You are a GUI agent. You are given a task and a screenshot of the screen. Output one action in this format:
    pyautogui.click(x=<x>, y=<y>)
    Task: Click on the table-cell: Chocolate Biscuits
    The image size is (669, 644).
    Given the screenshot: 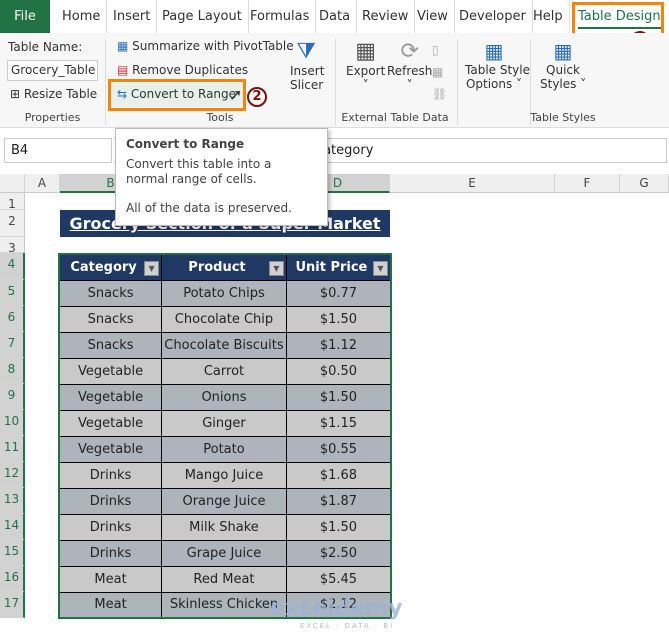 What is the action you would take?
    pyautogui.click(x=224, y=345)
    